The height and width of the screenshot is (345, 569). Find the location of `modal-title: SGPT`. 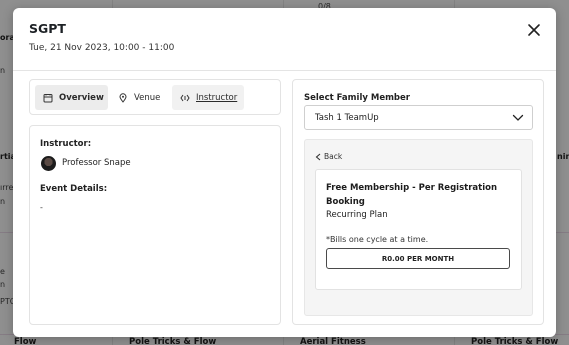

modal-title: SGPT is located at coordinates (47, 28).